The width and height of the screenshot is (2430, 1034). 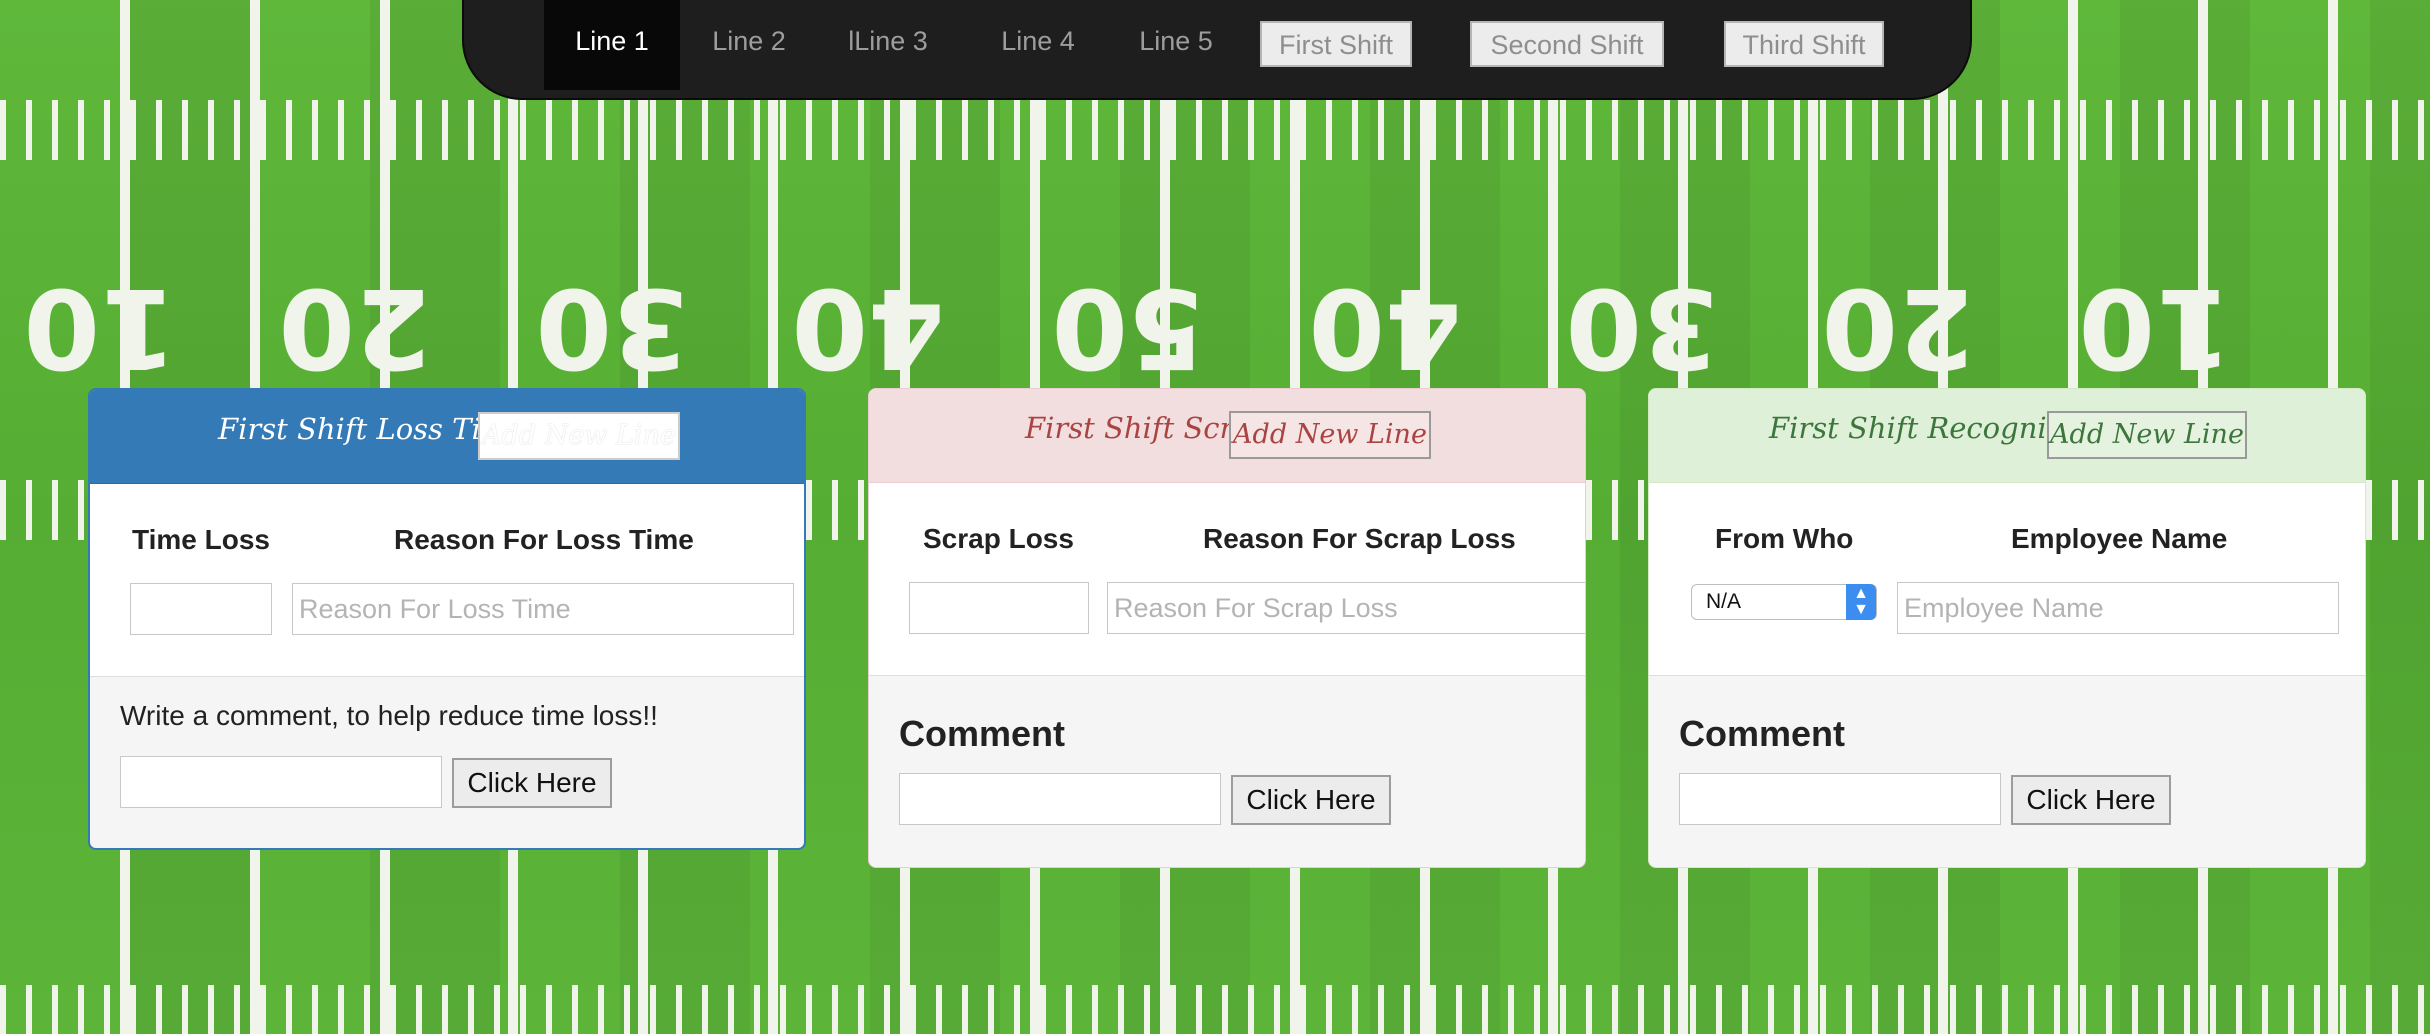 What do you see at coordinates (1127, 328) in the screenshot?
I see `yard-number: 50` at bounding box center [1127, 328].